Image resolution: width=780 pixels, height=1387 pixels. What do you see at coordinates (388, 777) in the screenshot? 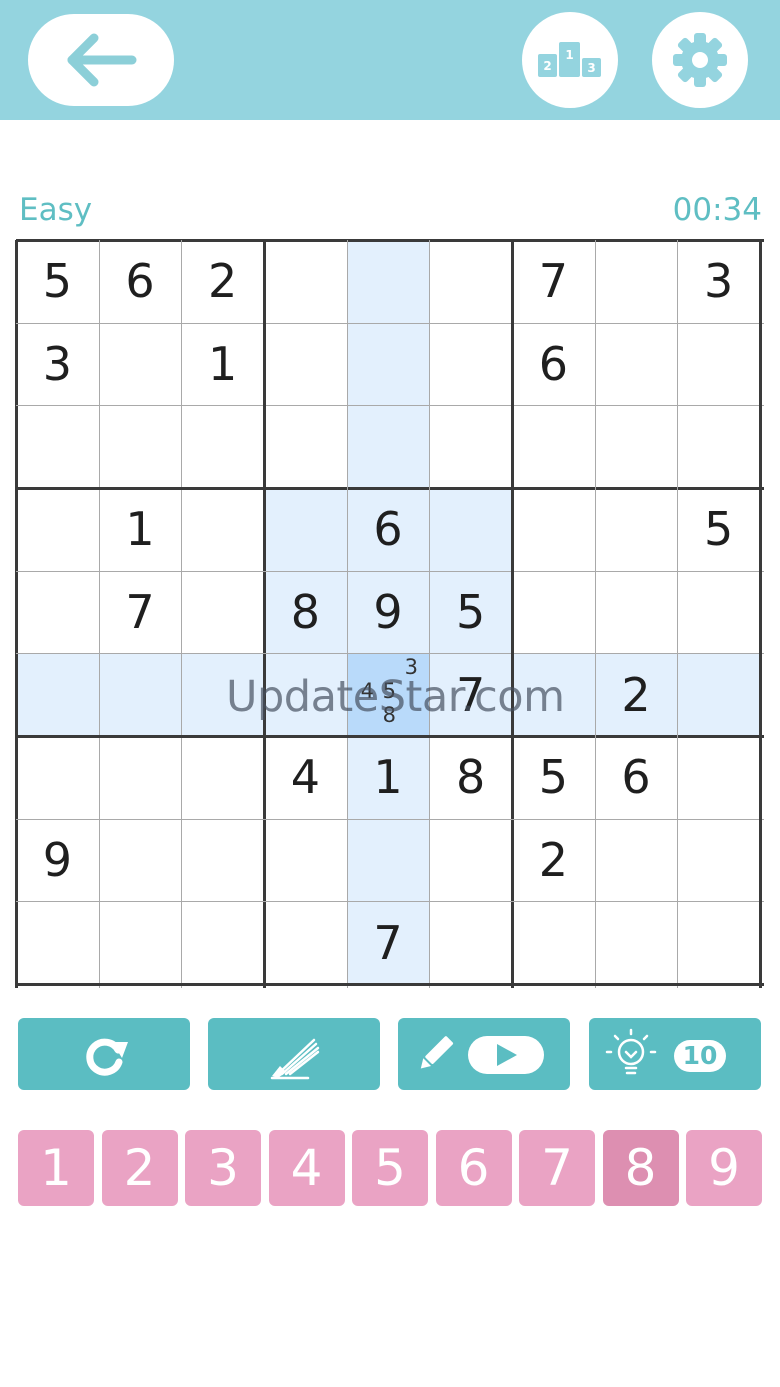
I see `sudoku-cell-r7c5: 1` at bounding box center [388, 777].